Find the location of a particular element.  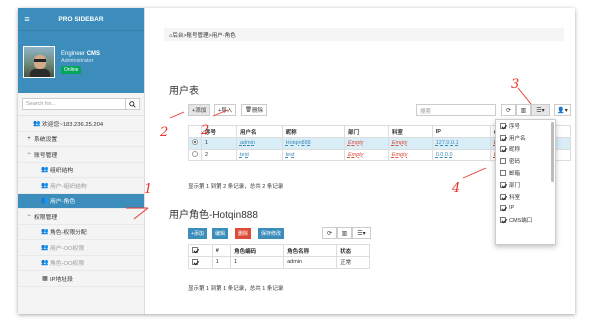

cell-ip: 0.0.0.0 is located at coordinates (444, 155).